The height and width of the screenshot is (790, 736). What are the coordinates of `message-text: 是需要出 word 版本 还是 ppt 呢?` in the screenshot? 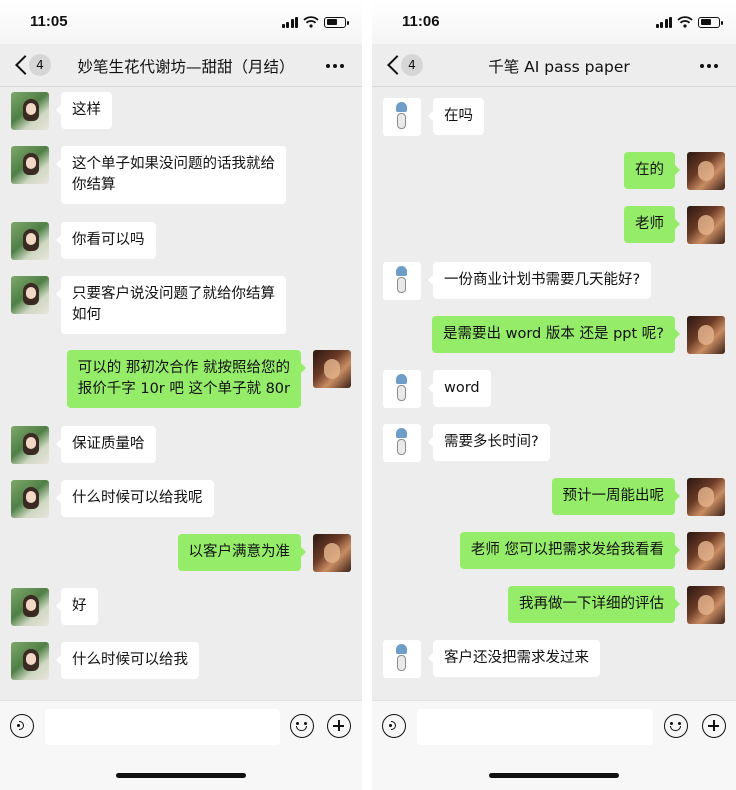 It's located at (553, 334).